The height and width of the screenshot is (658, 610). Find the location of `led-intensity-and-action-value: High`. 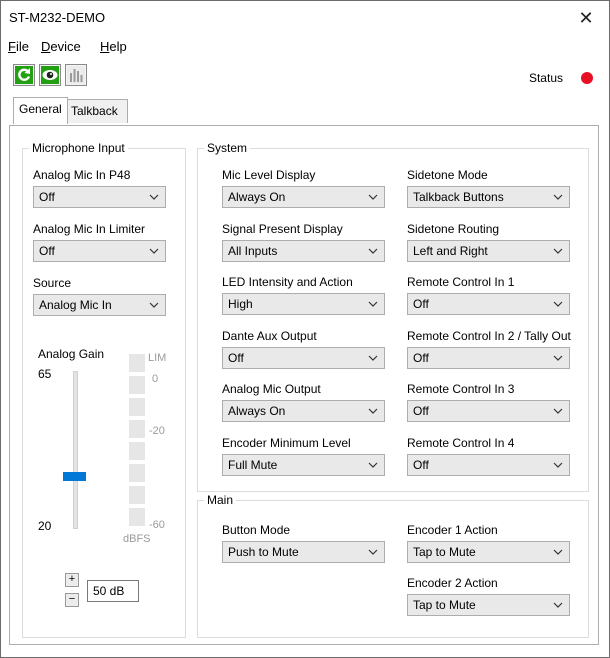

led-intensity-and-action-value: High is located at coordinates (240, 304).